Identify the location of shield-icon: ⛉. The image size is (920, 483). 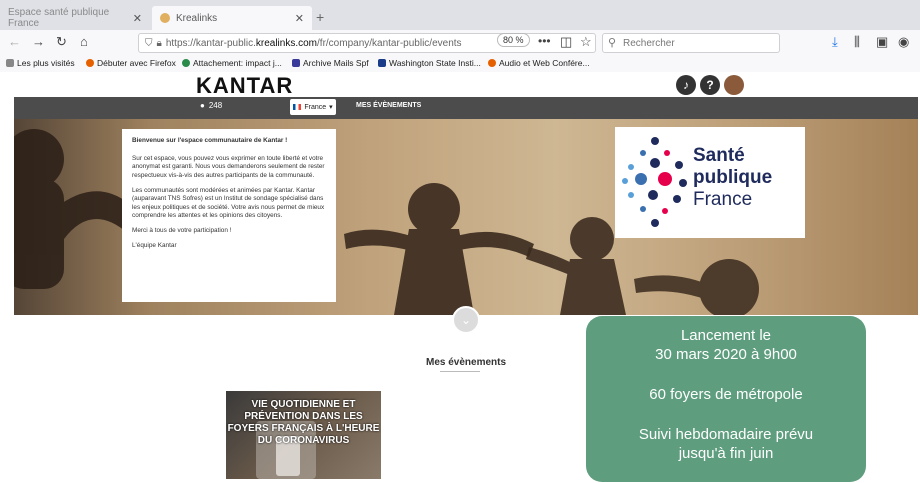
(149, 43).